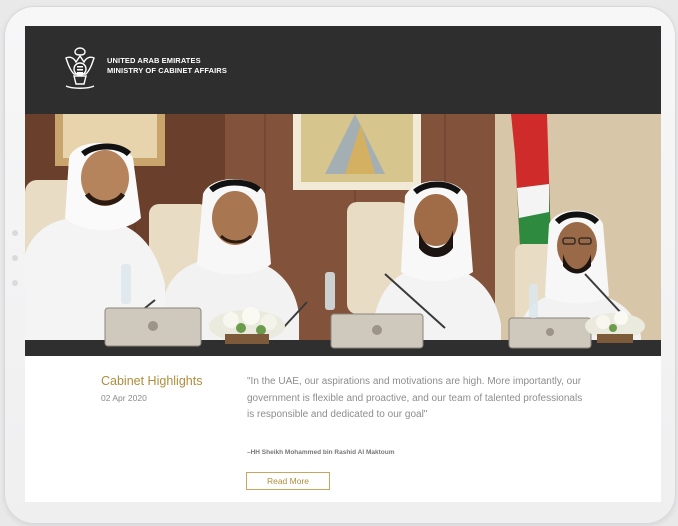 The image size is (678, 526). What do you see at coordinates (167, 70) in the screenshot?
I see `ministry-title: MINISTRY OF CABINET AFFAIRS` at bounding box center [167, 70].